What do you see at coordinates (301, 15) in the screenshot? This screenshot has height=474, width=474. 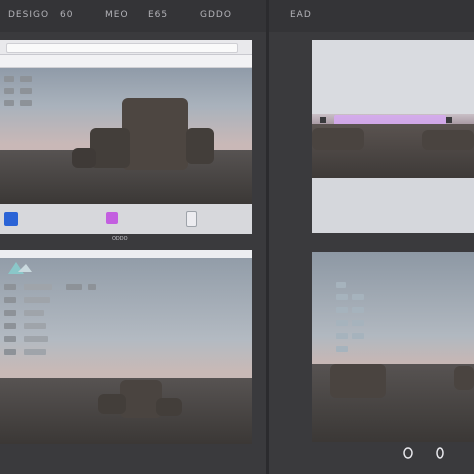 I see `toolbar-label-6: EAD` at bounding box center [301, 15].